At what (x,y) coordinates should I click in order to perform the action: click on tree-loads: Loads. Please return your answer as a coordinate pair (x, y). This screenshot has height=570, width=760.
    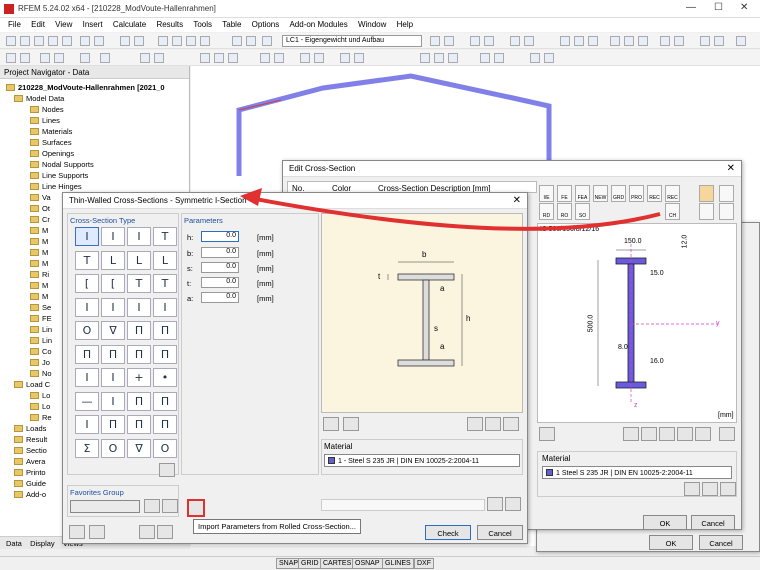
    Looking at the image, I should click on (30, 428).